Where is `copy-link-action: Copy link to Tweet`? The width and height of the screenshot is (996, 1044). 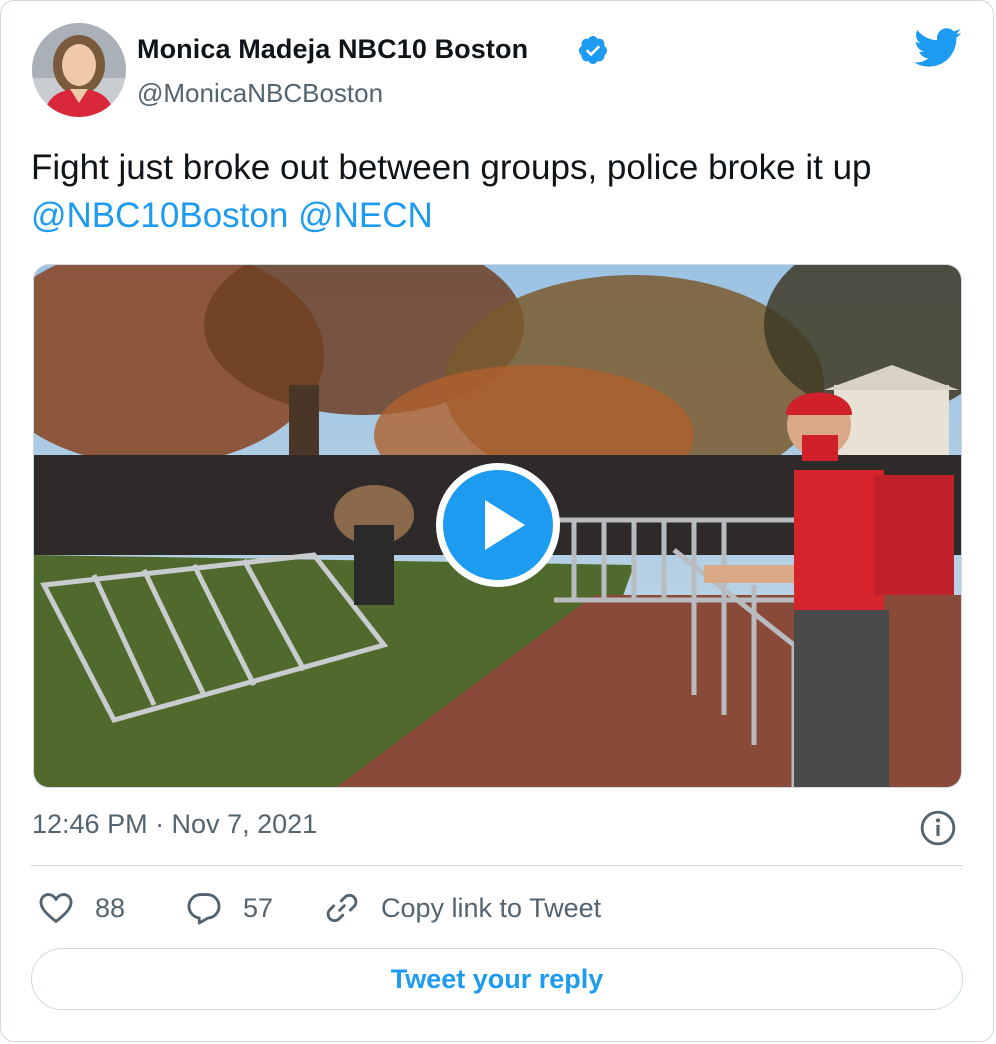 copy-link-action: Copy link to Tweet is located at coordinates (462, 908).